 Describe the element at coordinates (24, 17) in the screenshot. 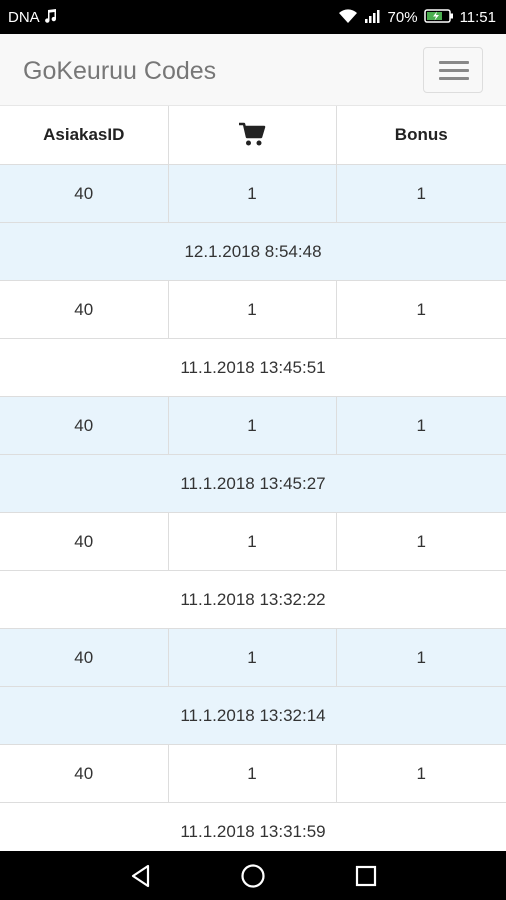

I see `carrier-label: DNA` at that location.